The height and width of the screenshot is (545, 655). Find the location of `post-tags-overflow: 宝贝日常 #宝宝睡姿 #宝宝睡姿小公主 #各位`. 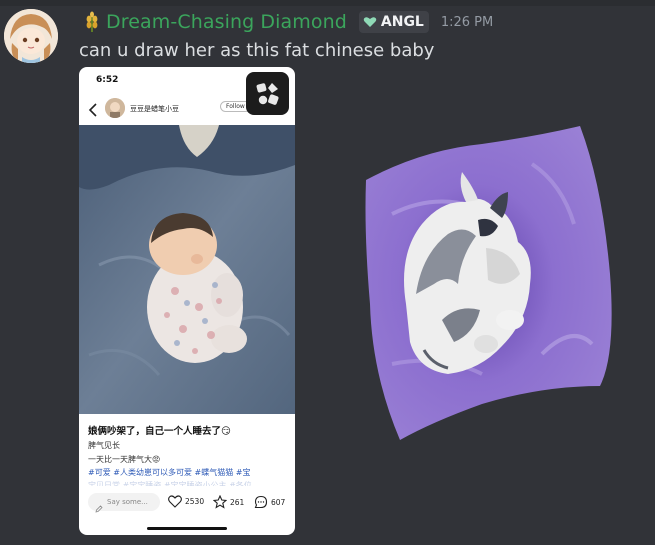

post-tags-overflow: 宝贝日常 #宝宝睡姿 #宝宝睡姿小公主 #各位 is located at coordinates (170, 483).